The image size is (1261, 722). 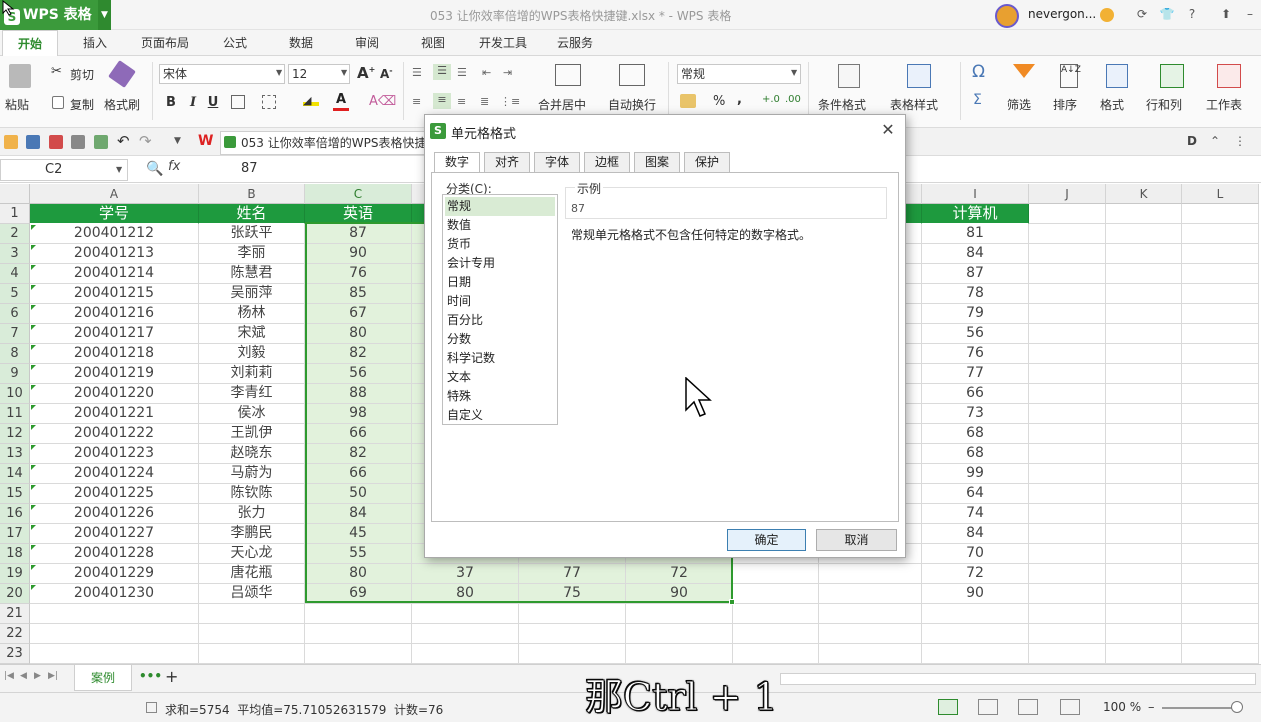 I want to click on tab-font: 字体, so click(x=557, y=162).